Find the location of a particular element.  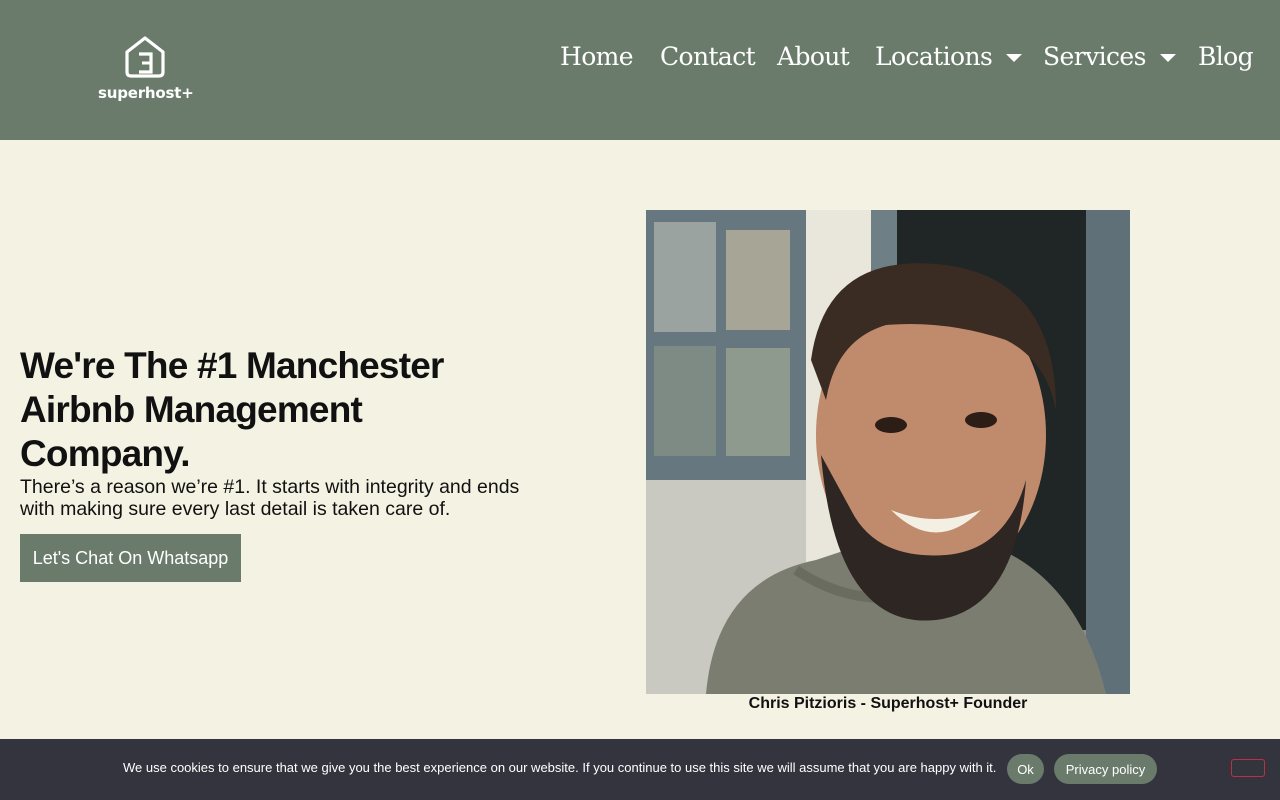

nav-services-label: Services is located at coordinates (1094, 56).